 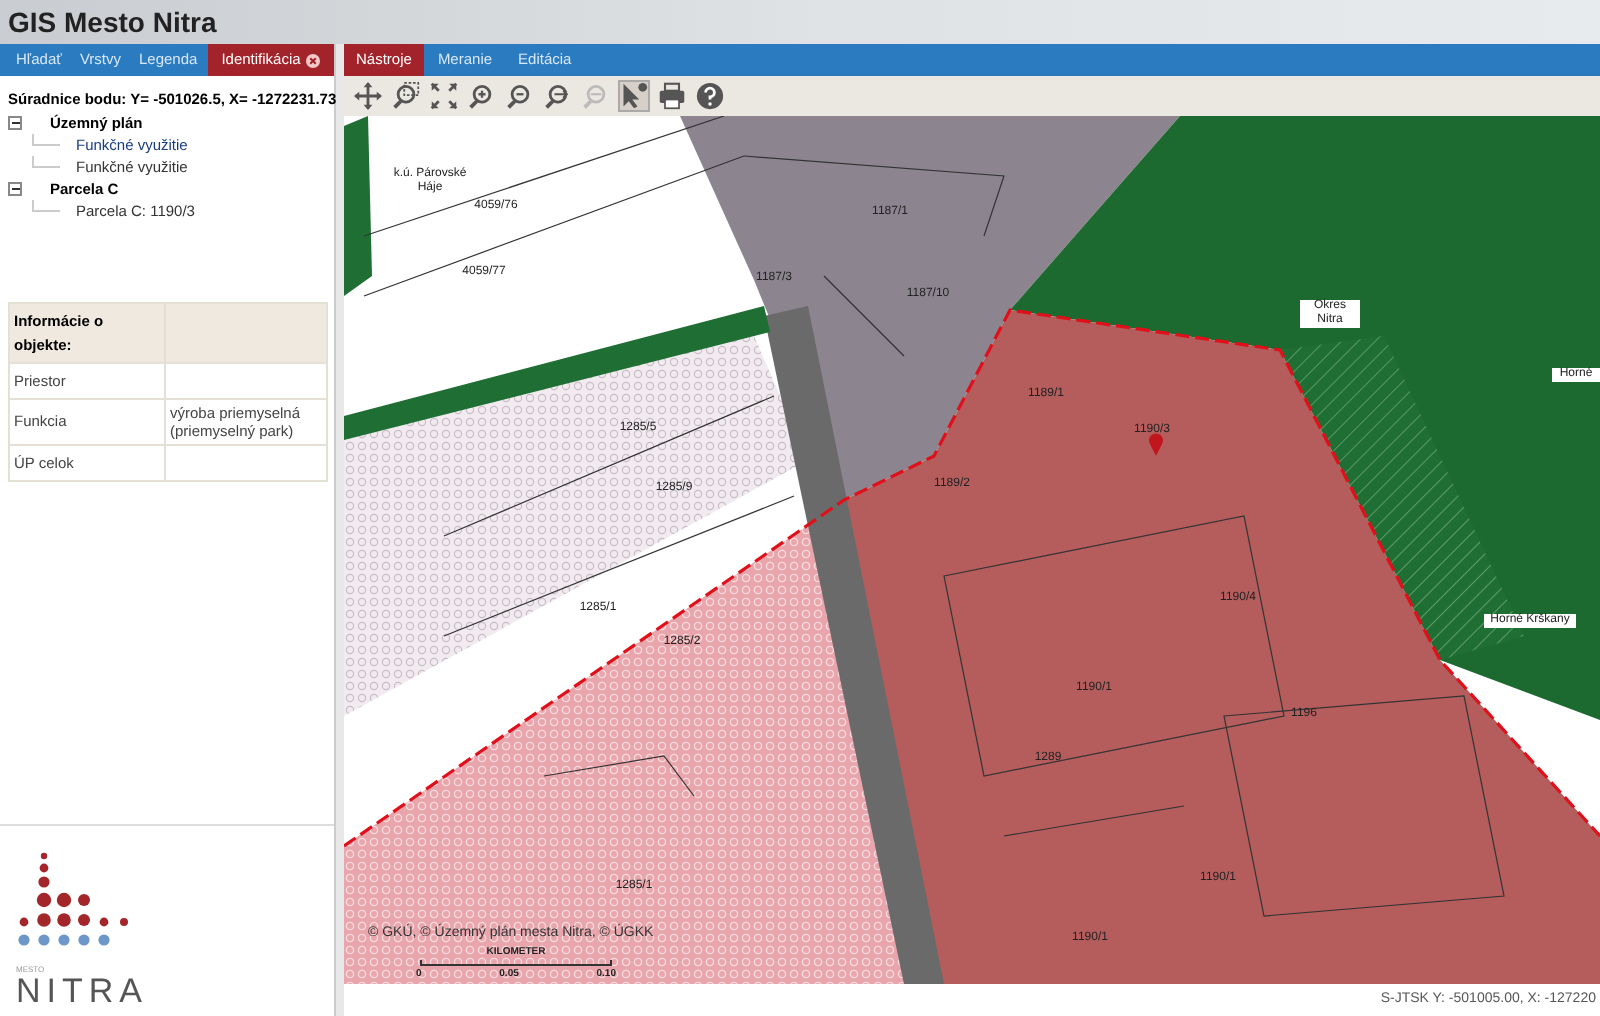 What do you see at coordinates (406, 96) in the screenshot?
I see `zoom-box-icon` at bounding box center [406, 96].